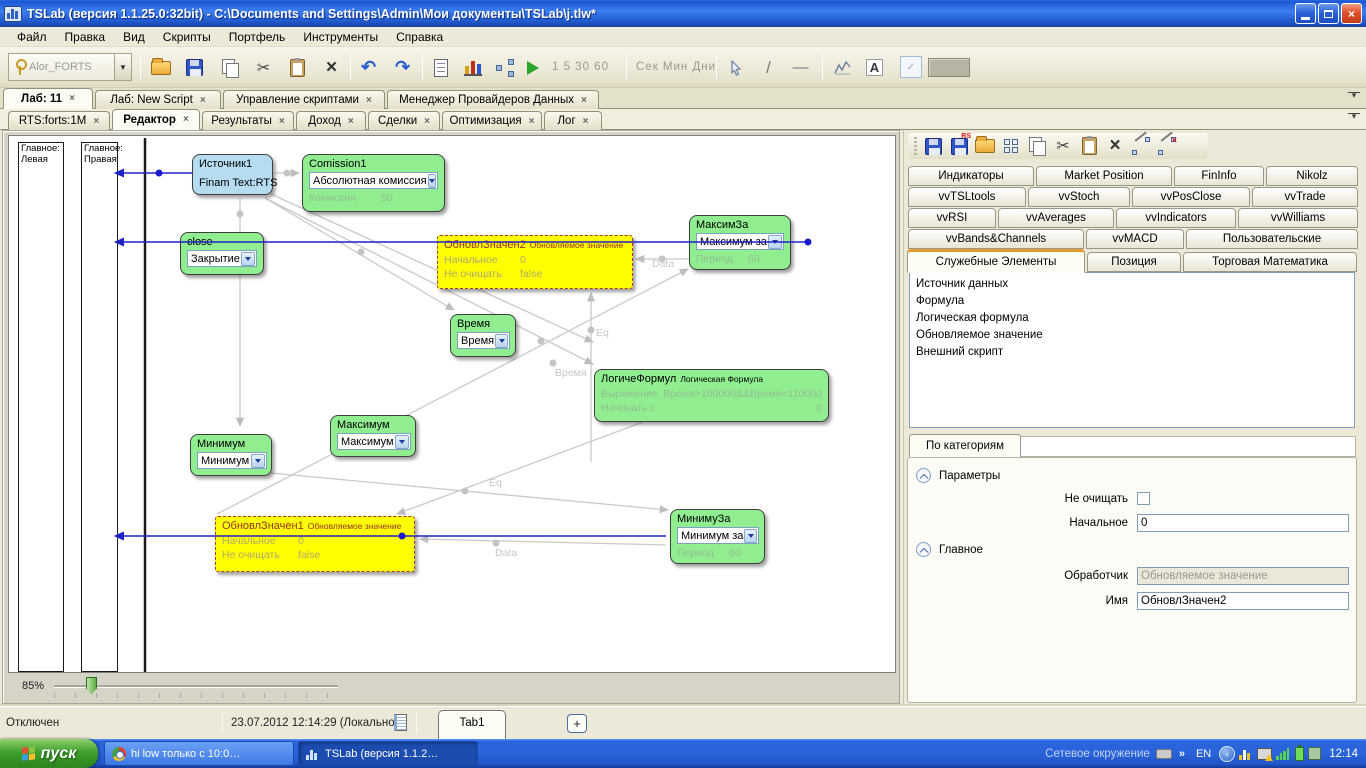 This screenshot has height=768, width=1366. What do you see at coordinates (1315, 753) in the screenshot?
I see `recycle-tray-icon` at bounding box center [1315, 753].